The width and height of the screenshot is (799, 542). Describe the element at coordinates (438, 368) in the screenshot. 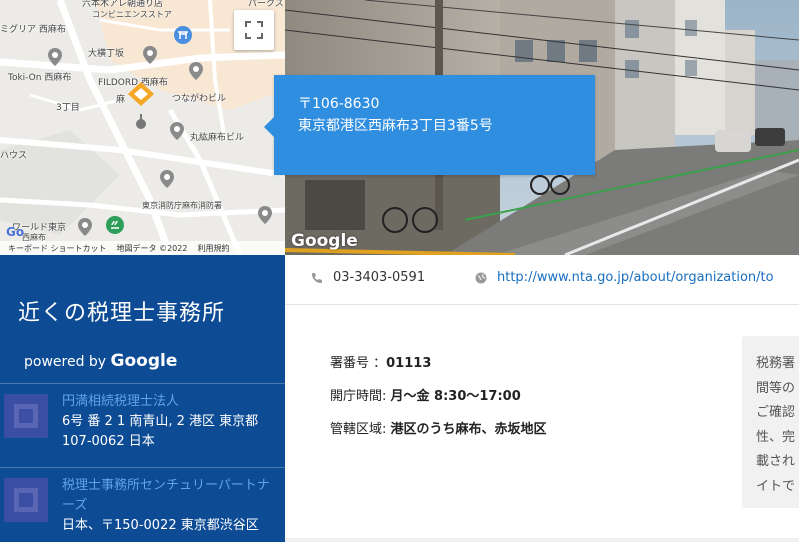

I see `office-number-row: 署番号 ：01113` at that location.